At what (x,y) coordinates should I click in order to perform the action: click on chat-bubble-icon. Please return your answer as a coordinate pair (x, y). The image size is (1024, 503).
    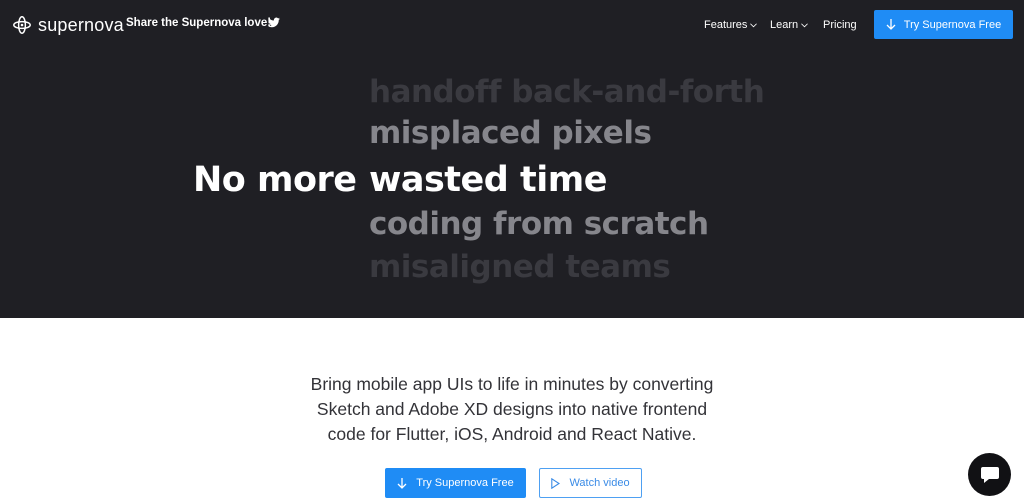
    Looking at the image, I should click on (989, 474).